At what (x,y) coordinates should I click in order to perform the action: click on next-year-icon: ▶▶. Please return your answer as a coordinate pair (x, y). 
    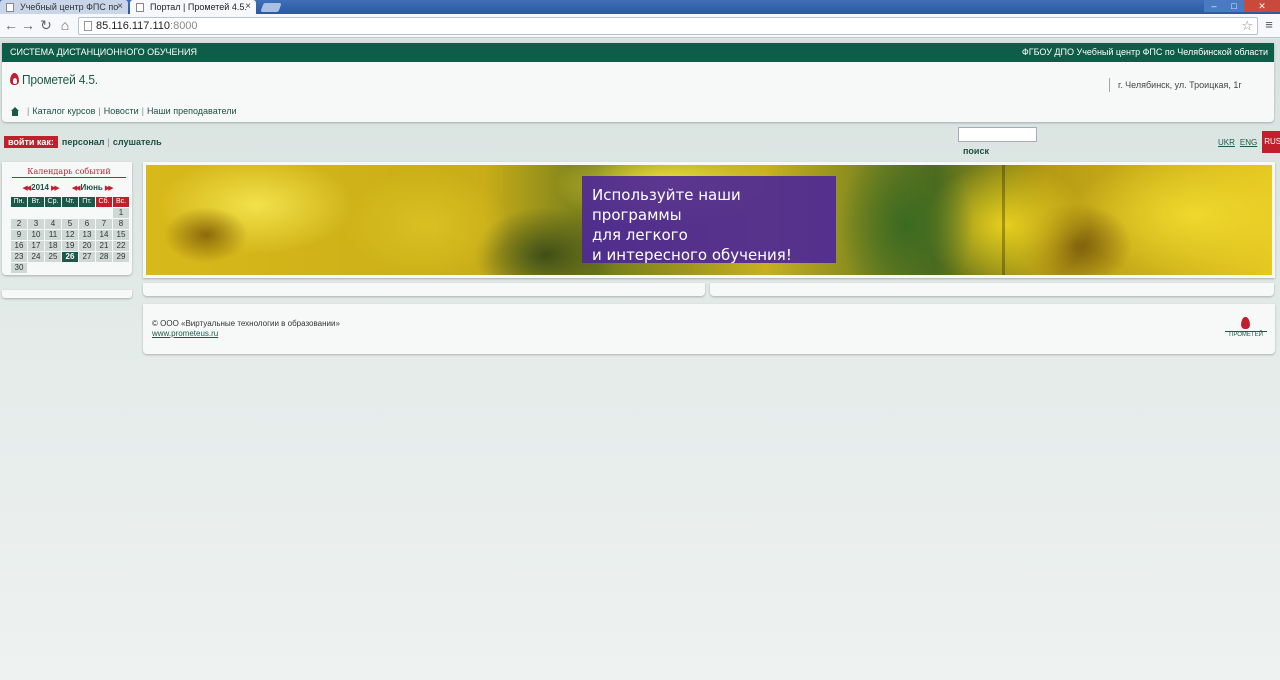
    Looking at the image, I should click on (55, 188).